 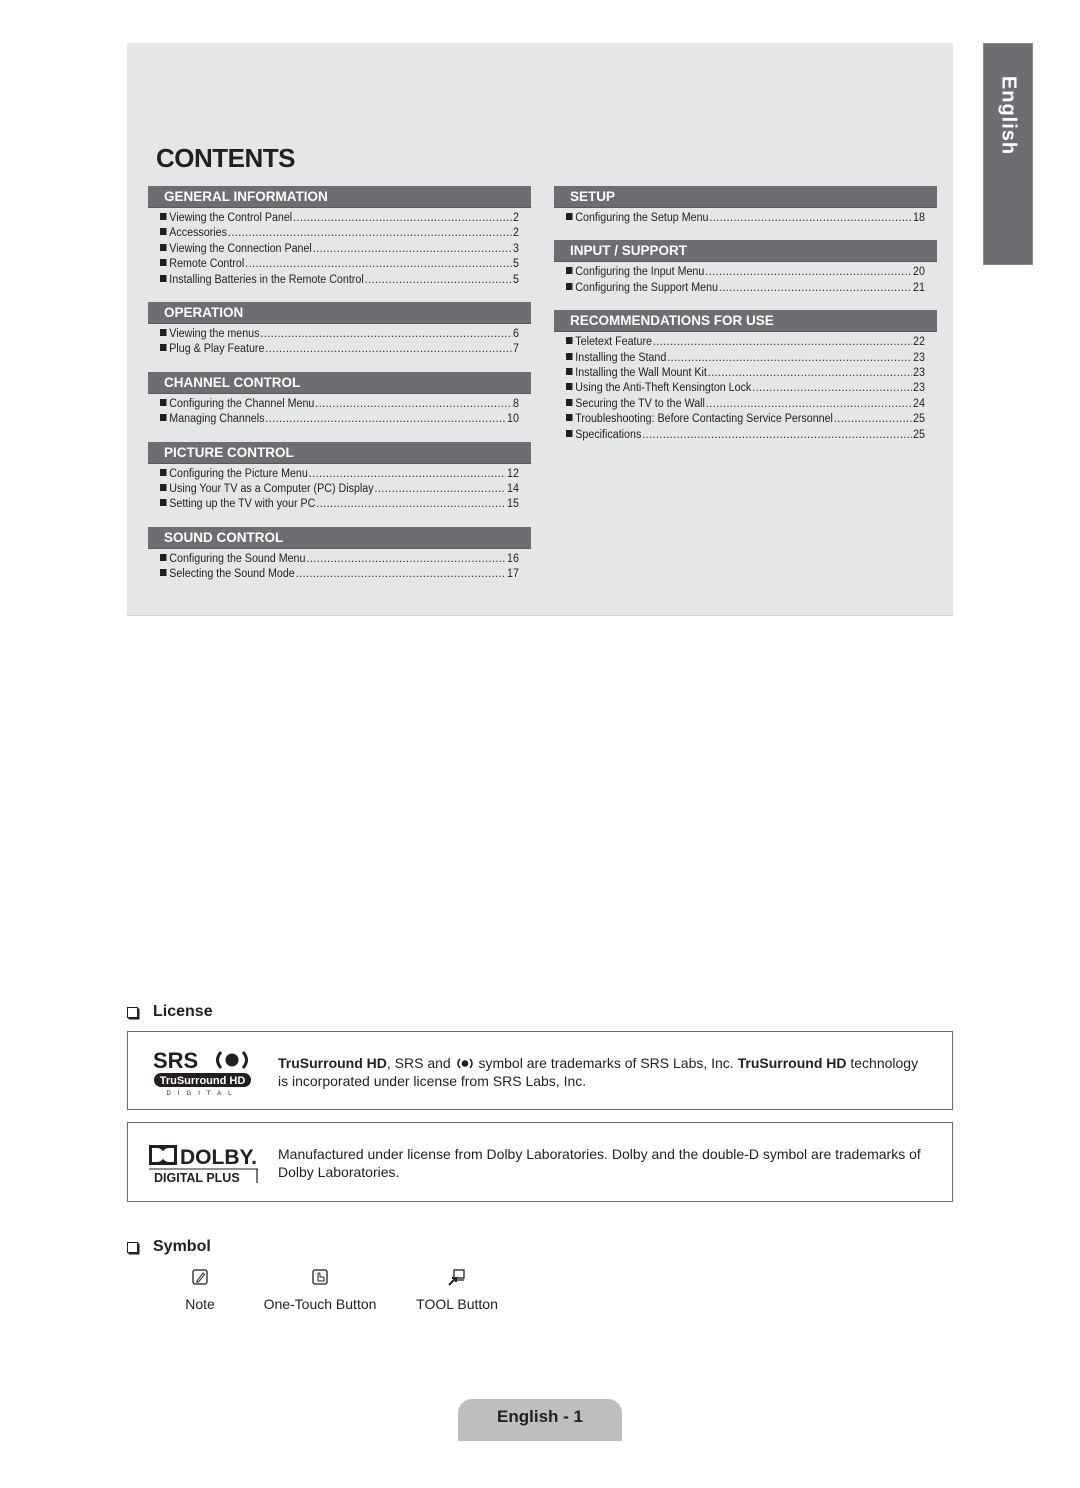 What do you see at coordinates (919, 272) in the screenshot?
I see `toc-page-number: 20` at bounding box center [919, 272].